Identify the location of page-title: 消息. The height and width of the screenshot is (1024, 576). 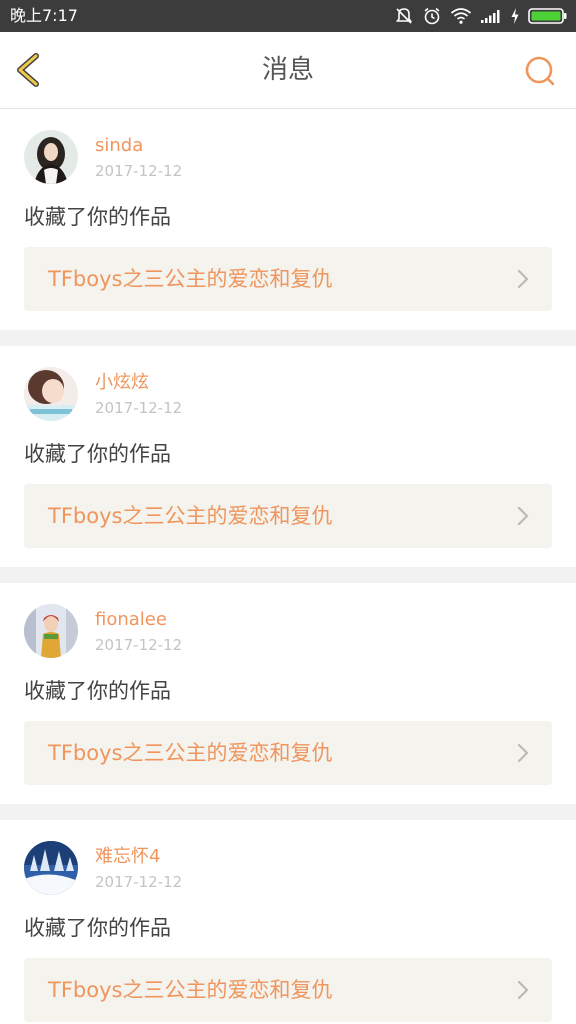
(287, 70).